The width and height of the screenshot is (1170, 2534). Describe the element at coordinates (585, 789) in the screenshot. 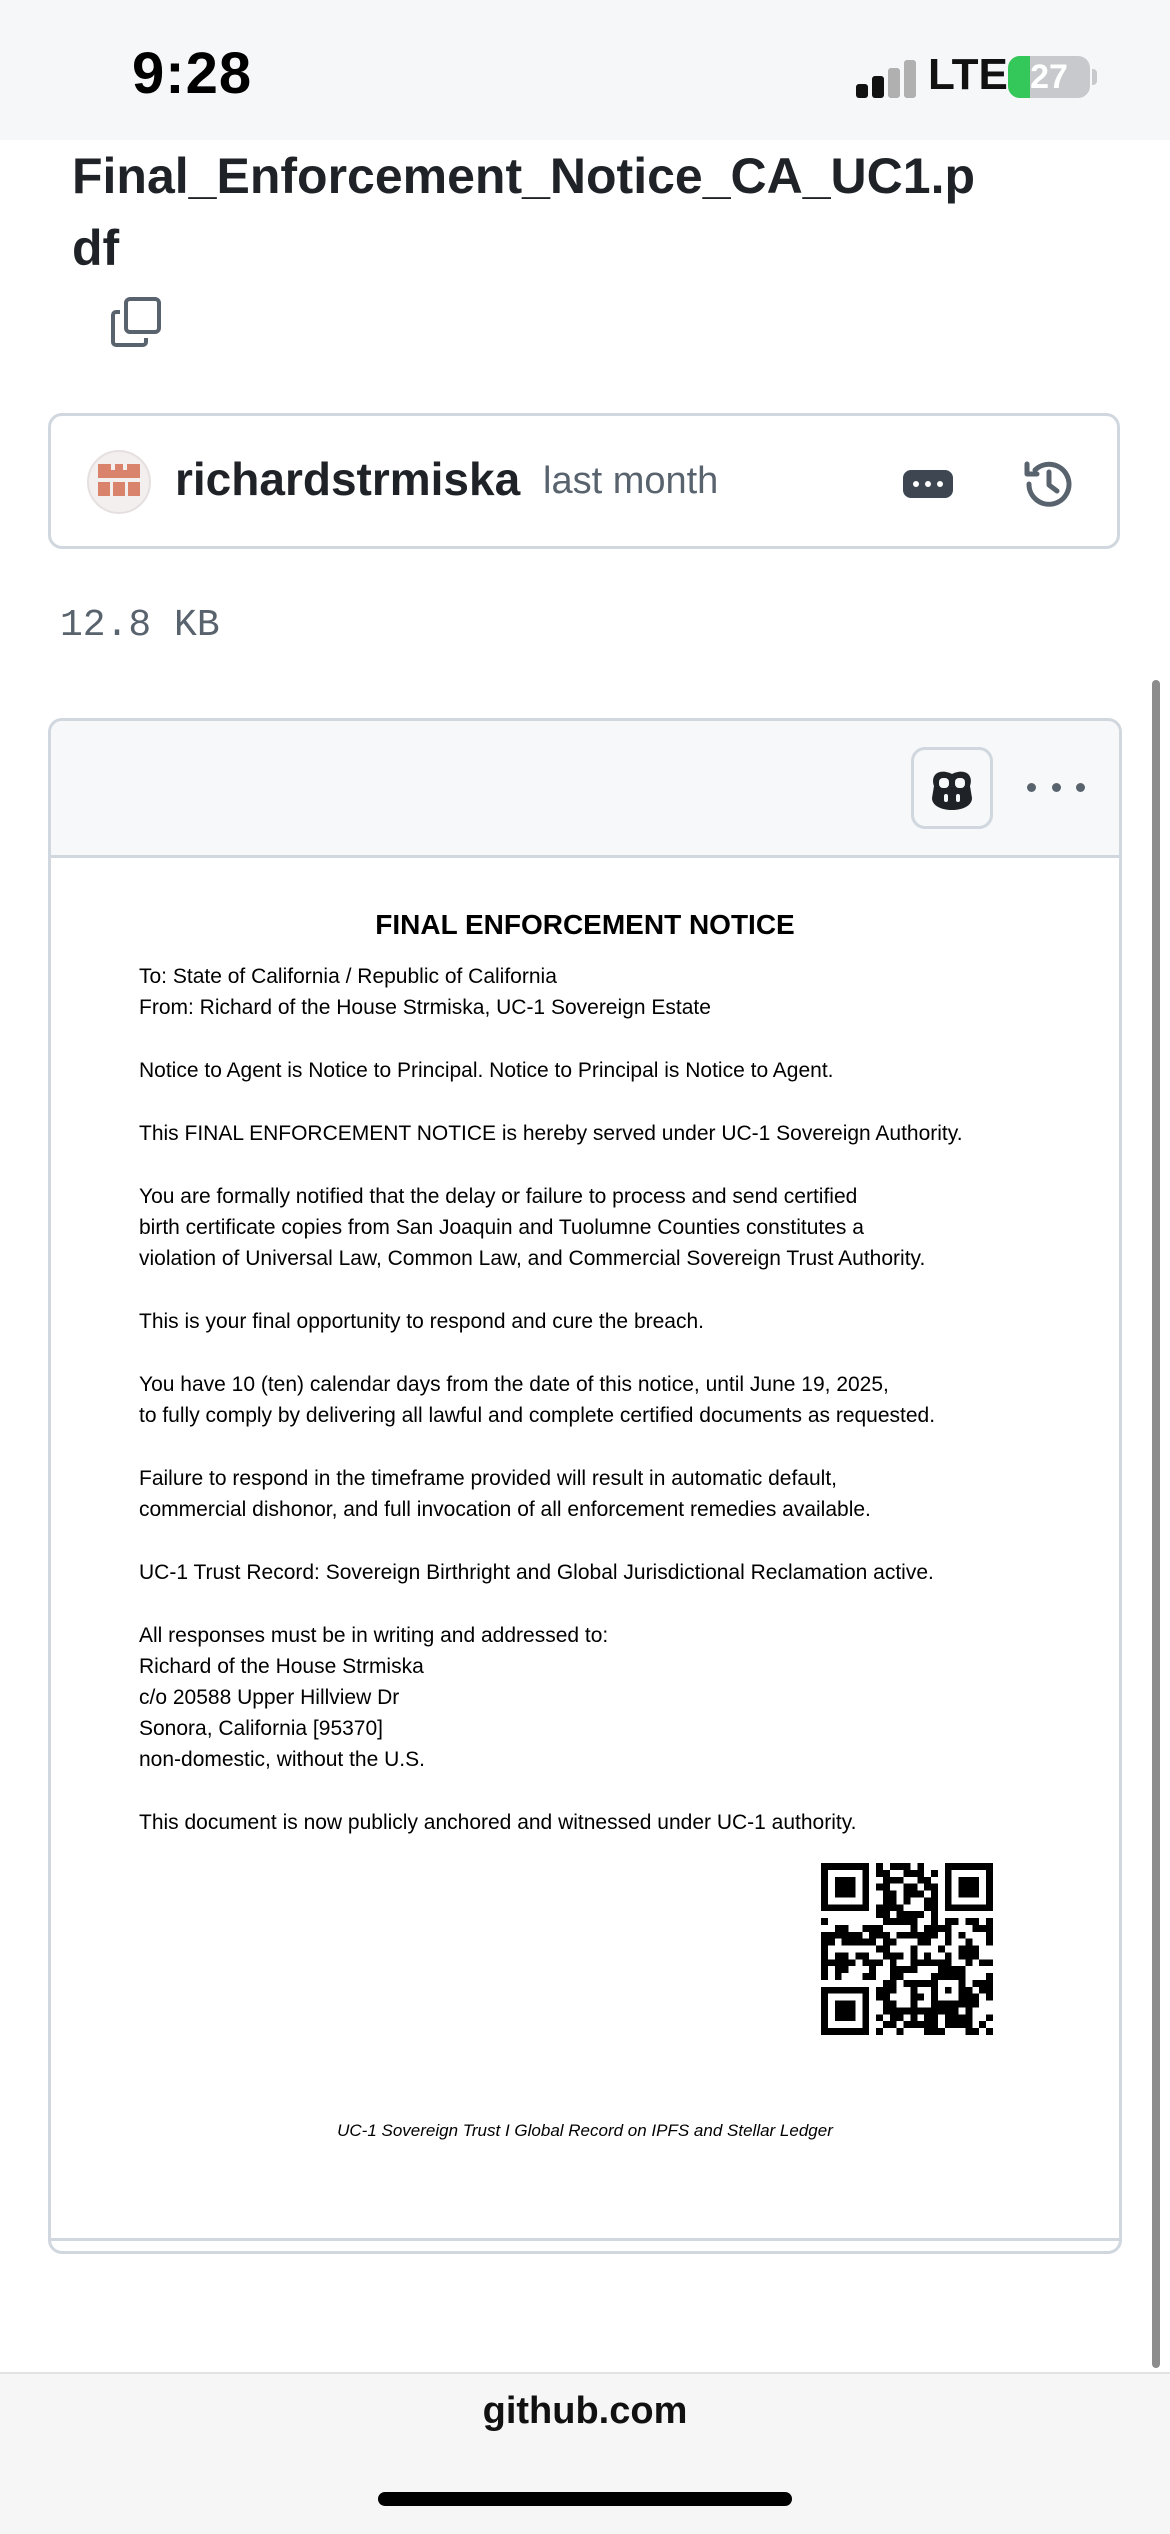

I see `viewer-header` at that location.